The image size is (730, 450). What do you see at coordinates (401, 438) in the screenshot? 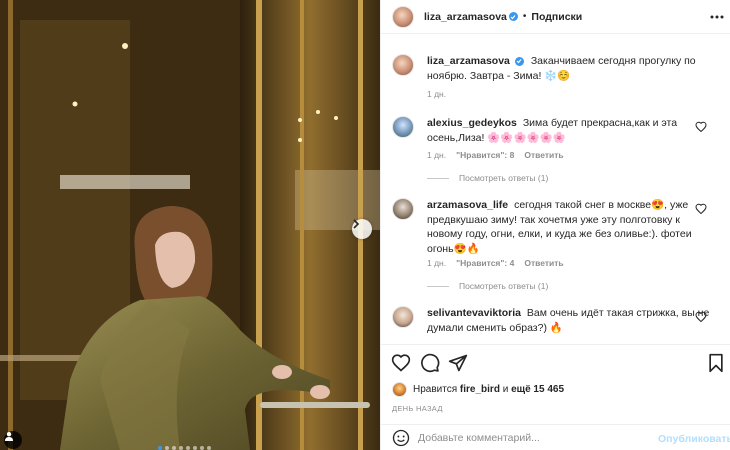
I see `emoji-icon` at bounding box center [401, 438].